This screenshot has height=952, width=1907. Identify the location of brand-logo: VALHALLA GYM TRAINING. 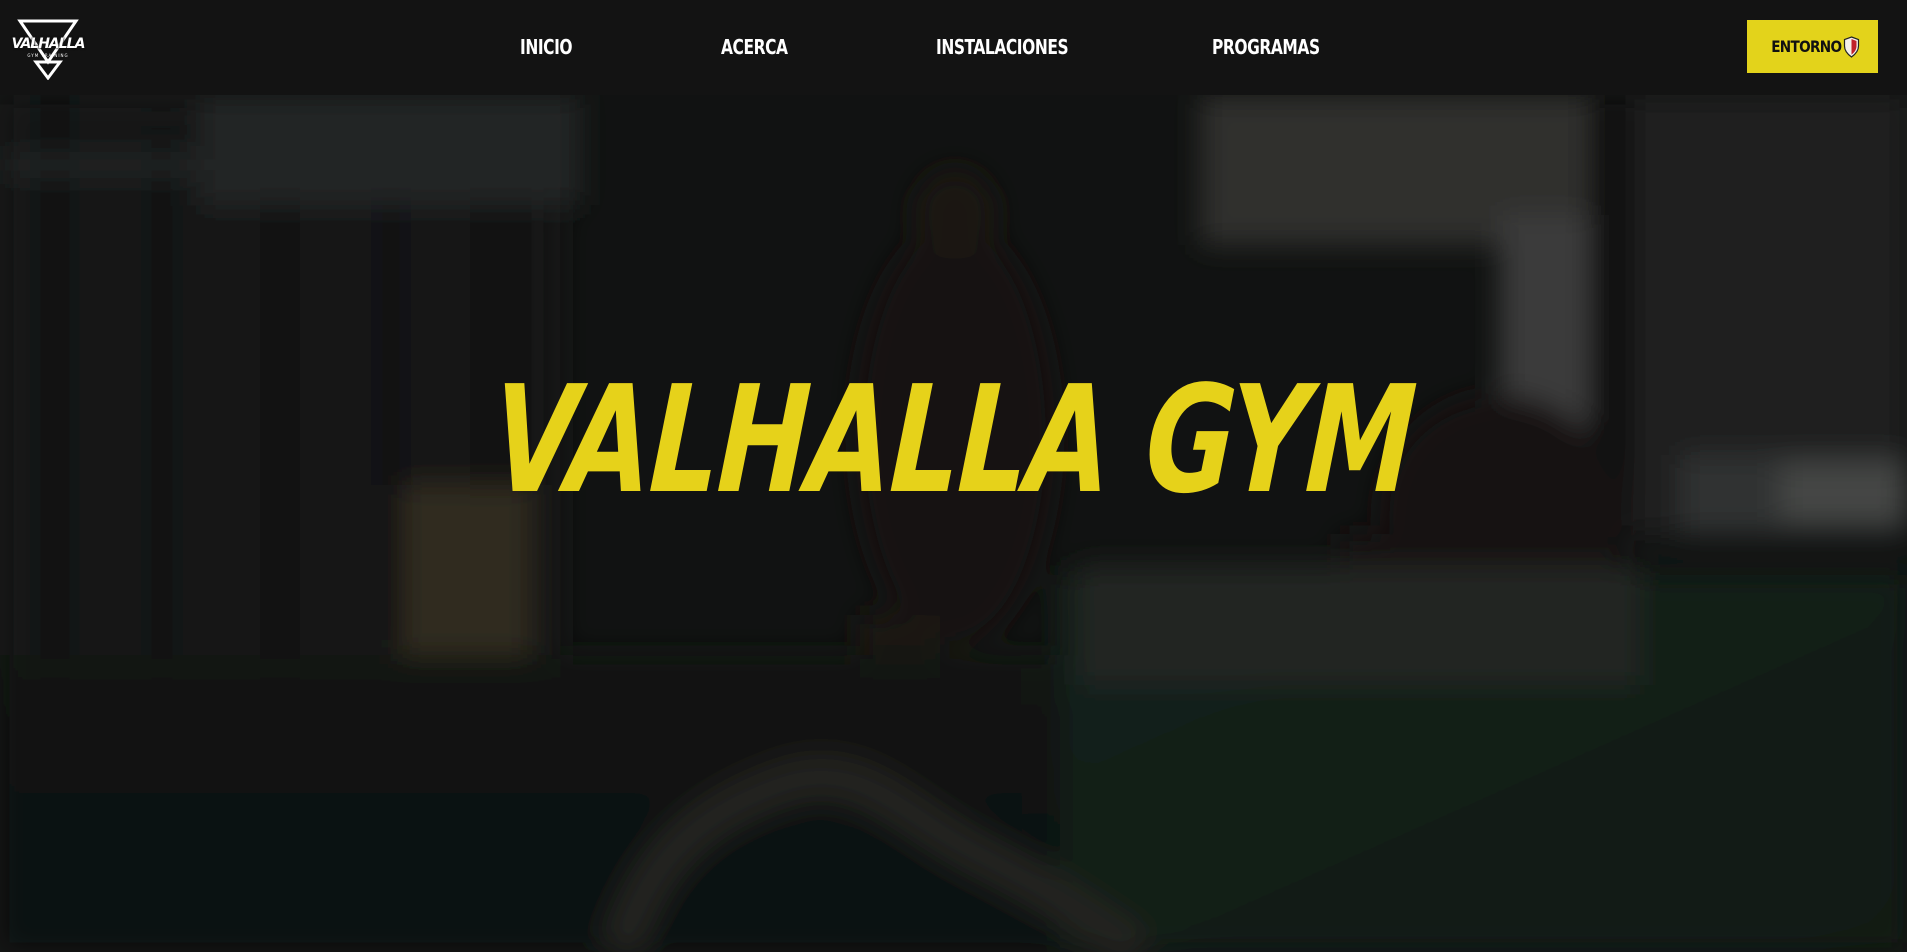
(48, 49).